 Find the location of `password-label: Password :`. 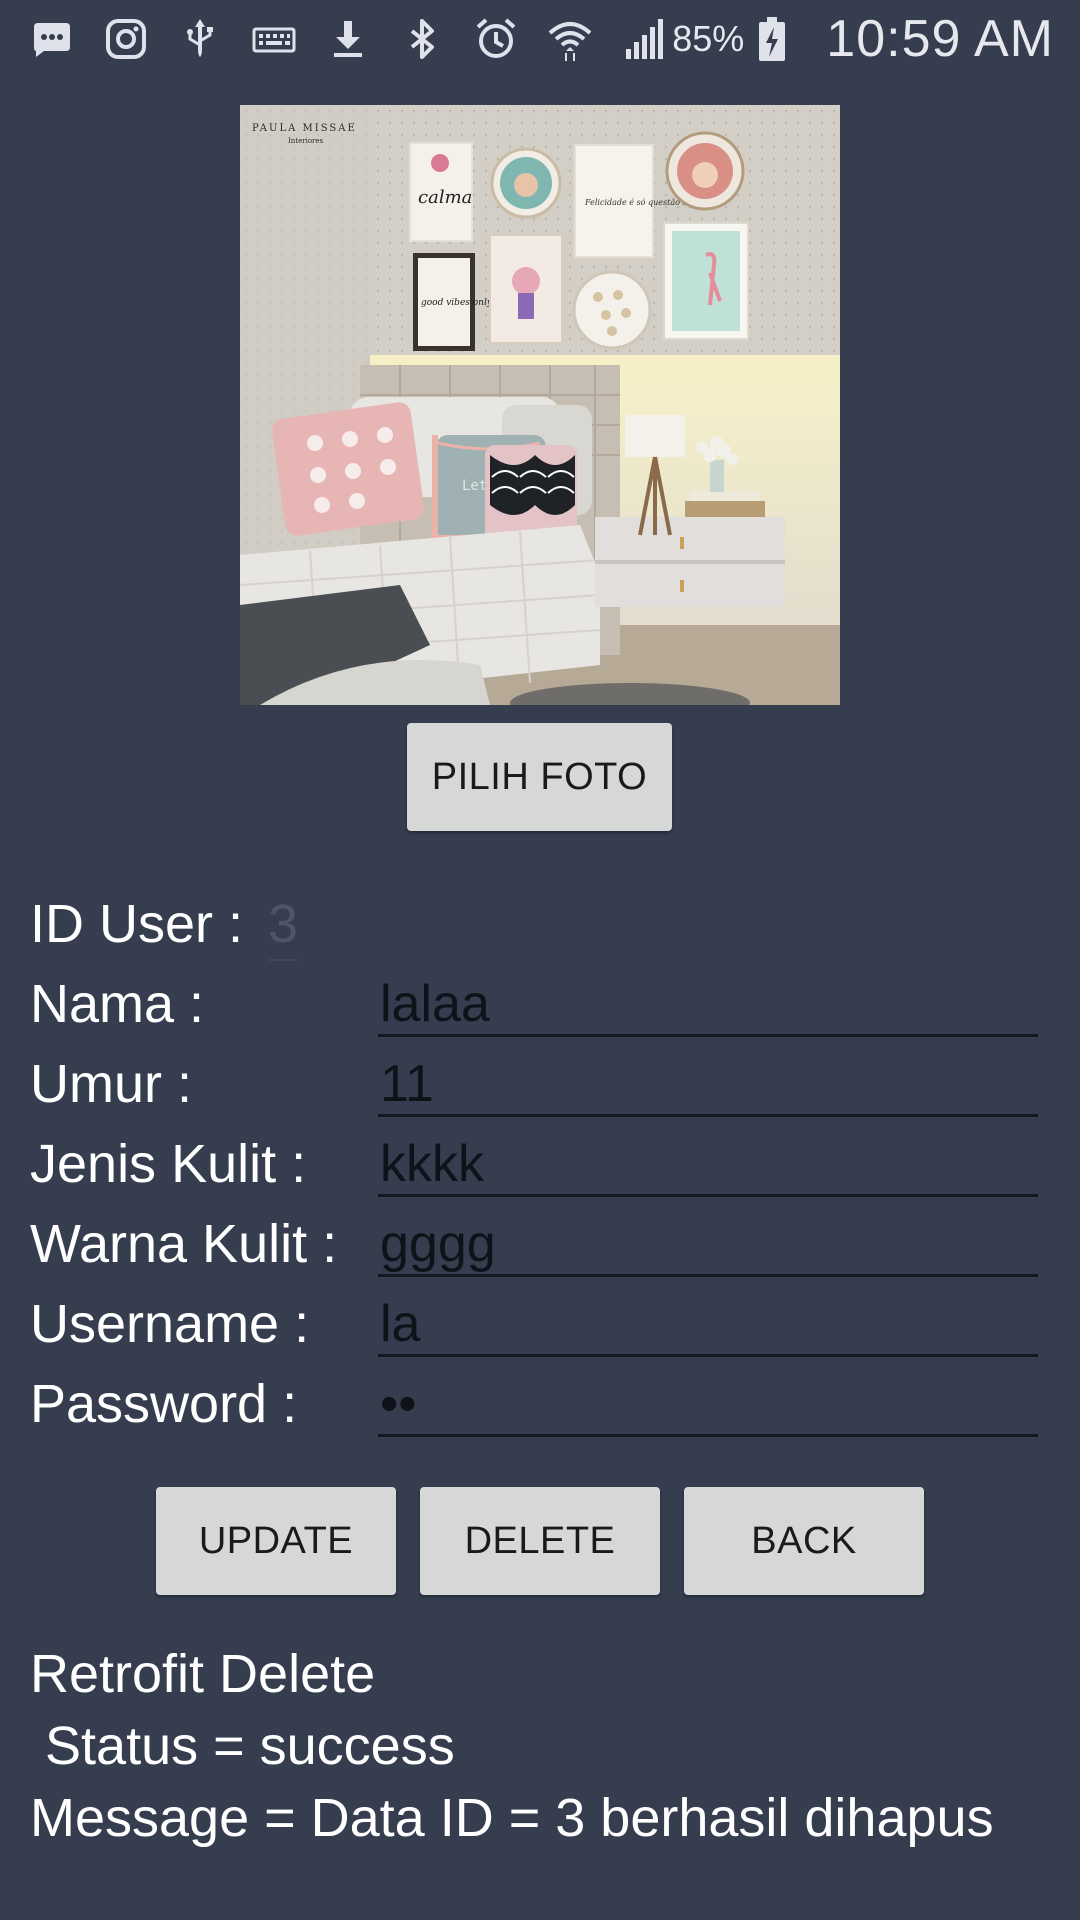

password-label: Password : is located at coordinates (164, 1404).